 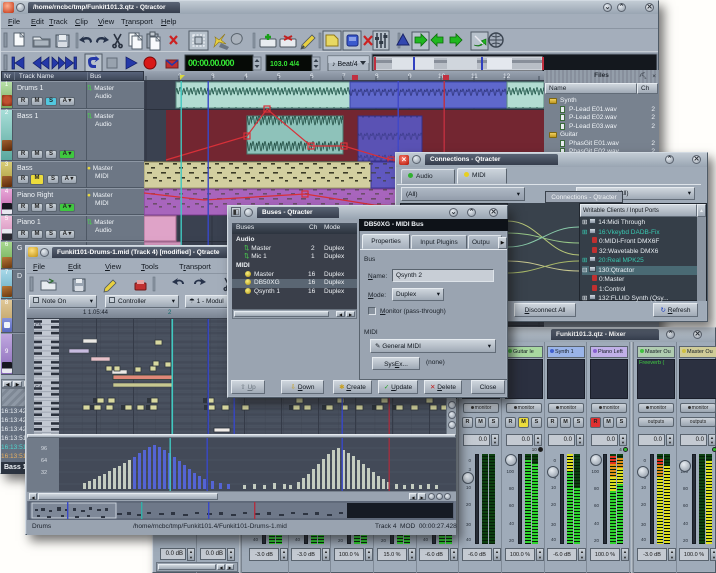 What do you see at coordinates (474, 76) in the screenshot?
I see `svg-text: 11` at bounding box center [474, 76].